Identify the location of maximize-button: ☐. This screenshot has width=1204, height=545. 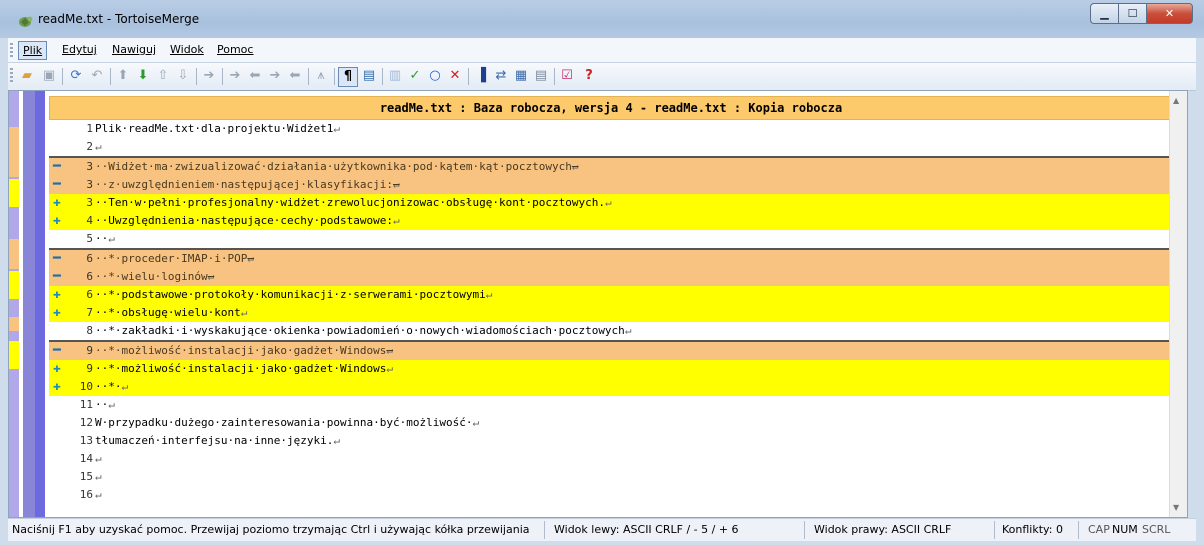
(1132, 13).